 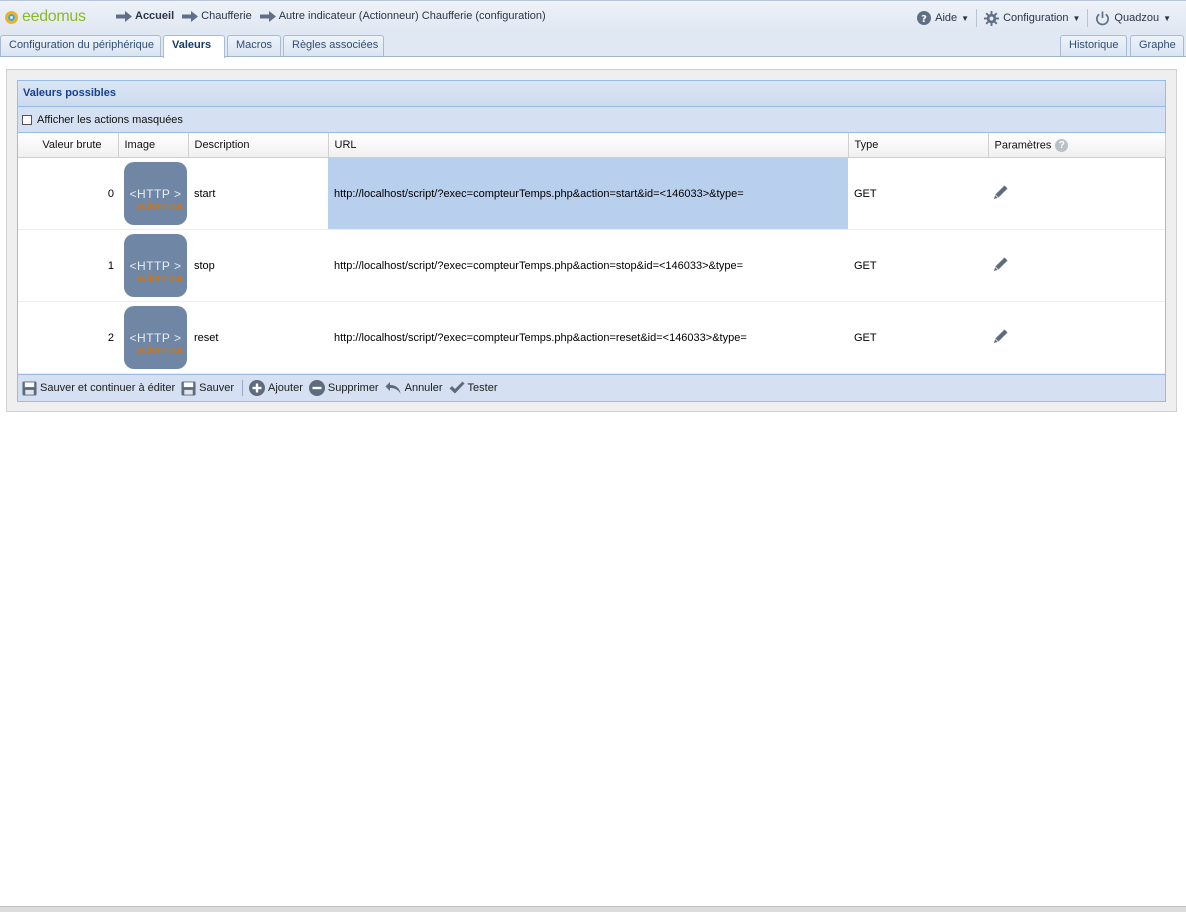 I want to click on delete-label: Supprimer, so click(x=353, y=388).